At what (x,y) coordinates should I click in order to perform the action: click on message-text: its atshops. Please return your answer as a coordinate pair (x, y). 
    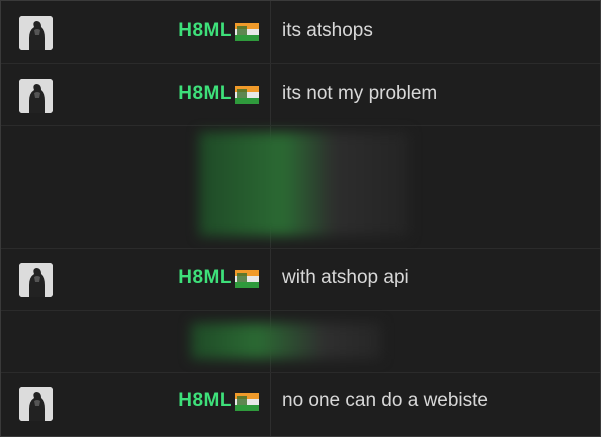
    Looking at the image, I should click on (327, 30).